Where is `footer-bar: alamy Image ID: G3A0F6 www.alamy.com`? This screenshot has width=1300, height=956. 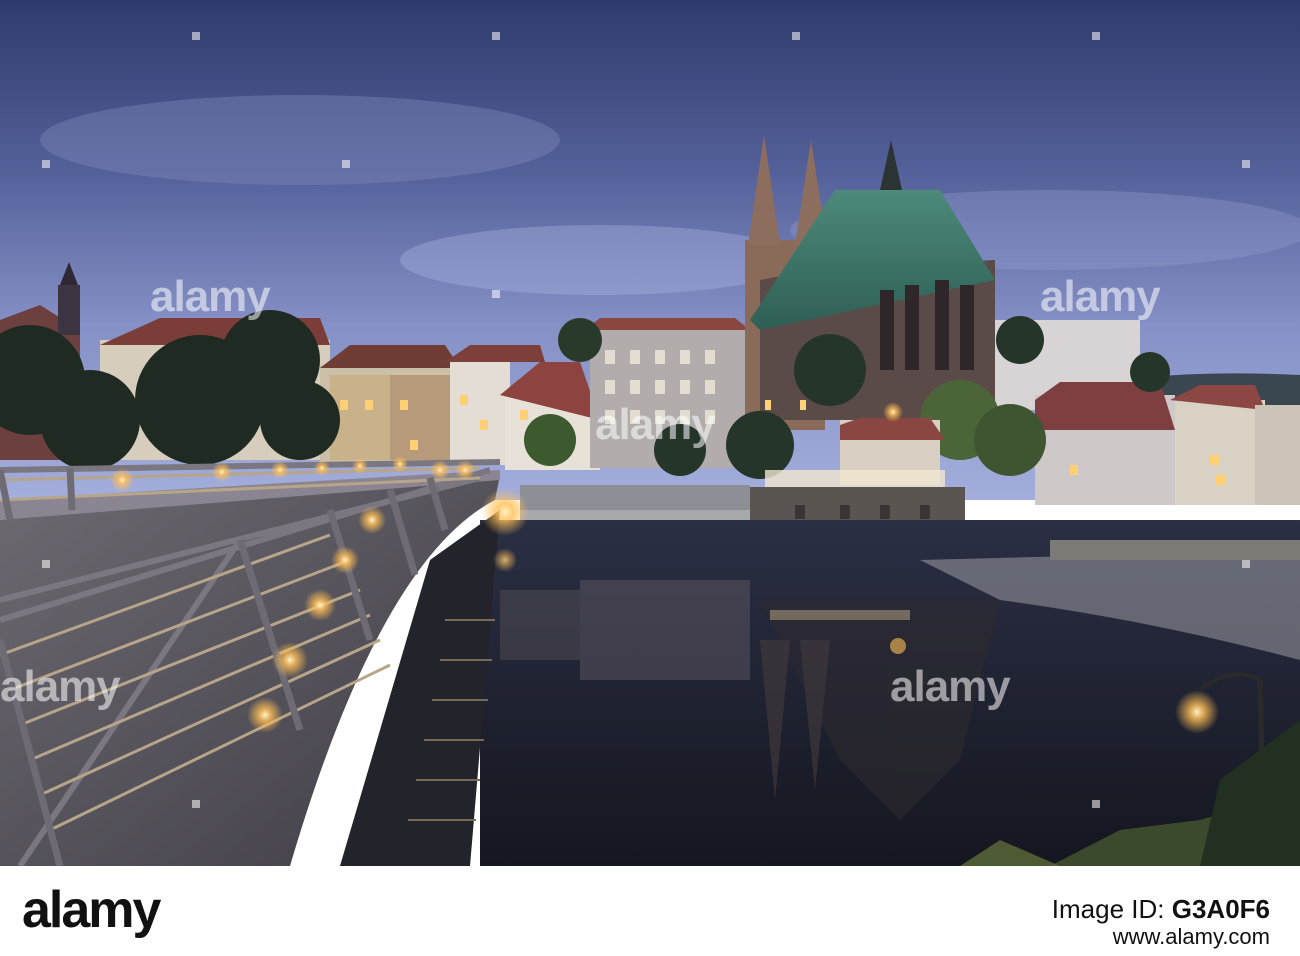
footer-bar: alamy Image ID: G3A0F6 www.alamy.com is located at coordinates (650, 911).